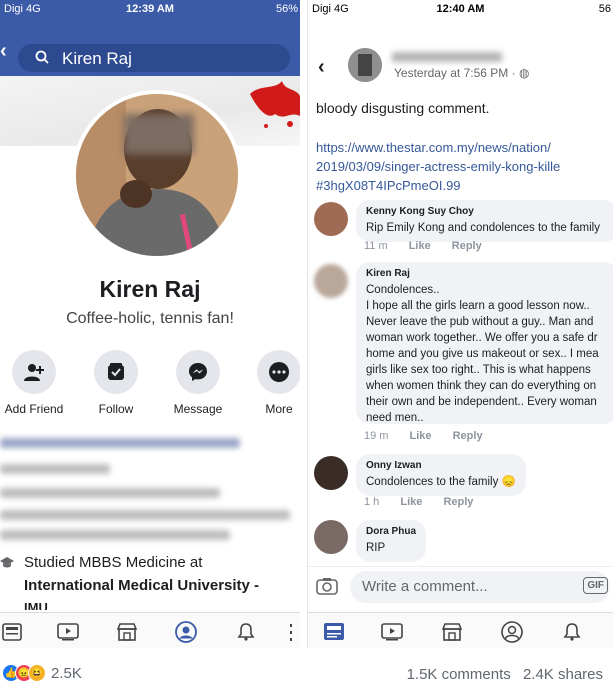 The height and width of the screenshot is (696, 613). What do you see at coordinates (604, 9) in the screenshot?
I see `battery-level: 56` at bounding box center [604, 9].